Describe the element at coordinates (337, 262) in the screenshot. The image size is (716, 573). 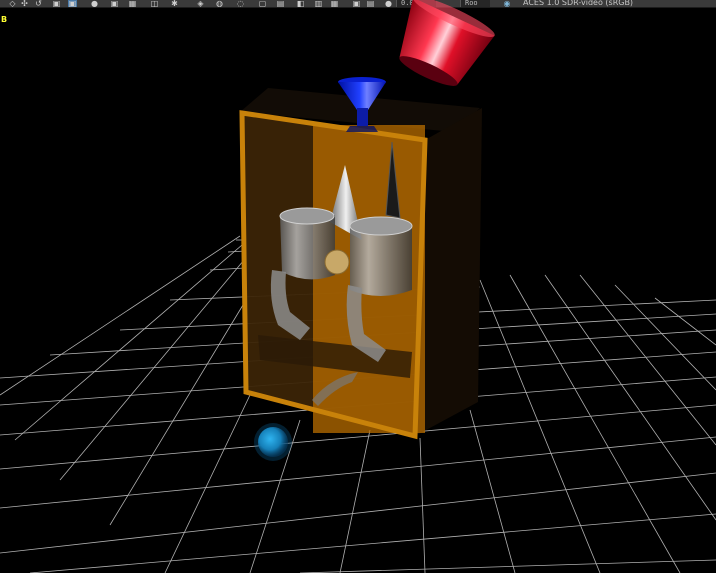
I see `pivot-disc` at that location.